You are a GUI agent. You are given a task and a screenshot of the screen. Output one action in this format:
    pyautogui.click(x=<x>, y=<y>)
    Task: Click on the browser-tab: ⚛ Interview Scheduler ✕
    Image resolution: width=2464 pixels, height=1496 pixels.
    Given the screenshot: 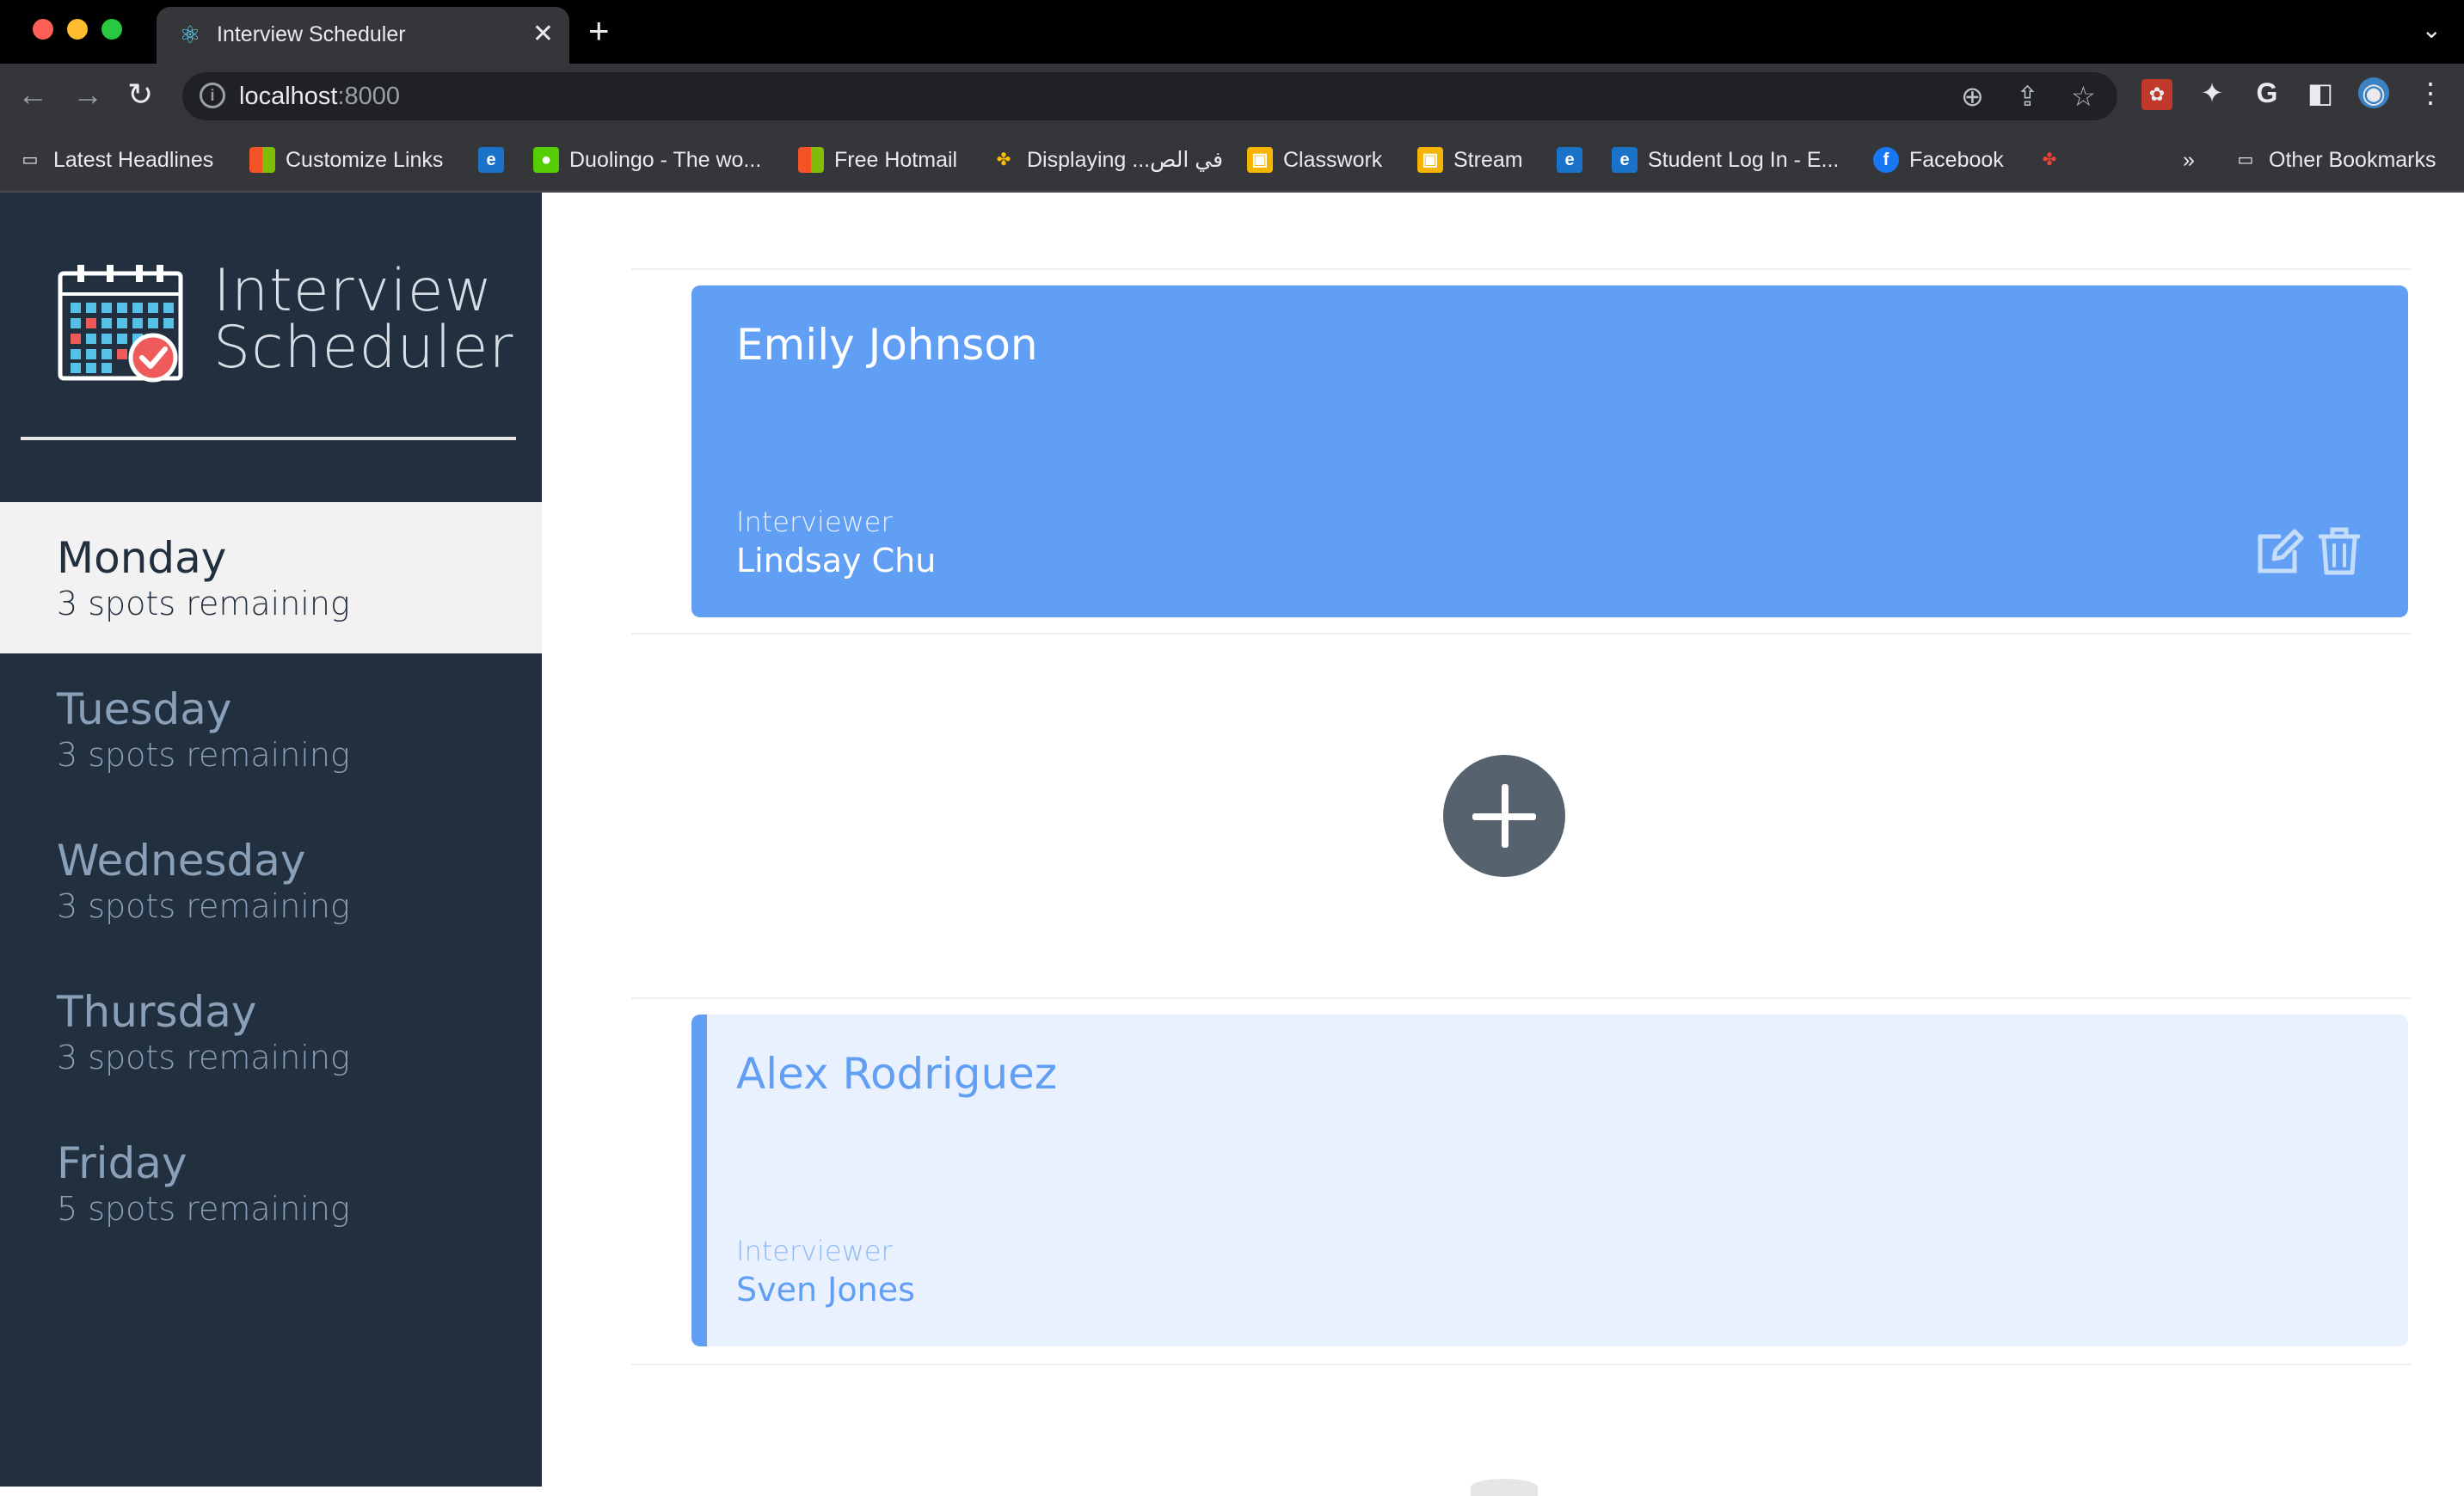 What is the action you would take?
    pyautogui.click(x=363, y=35)
    